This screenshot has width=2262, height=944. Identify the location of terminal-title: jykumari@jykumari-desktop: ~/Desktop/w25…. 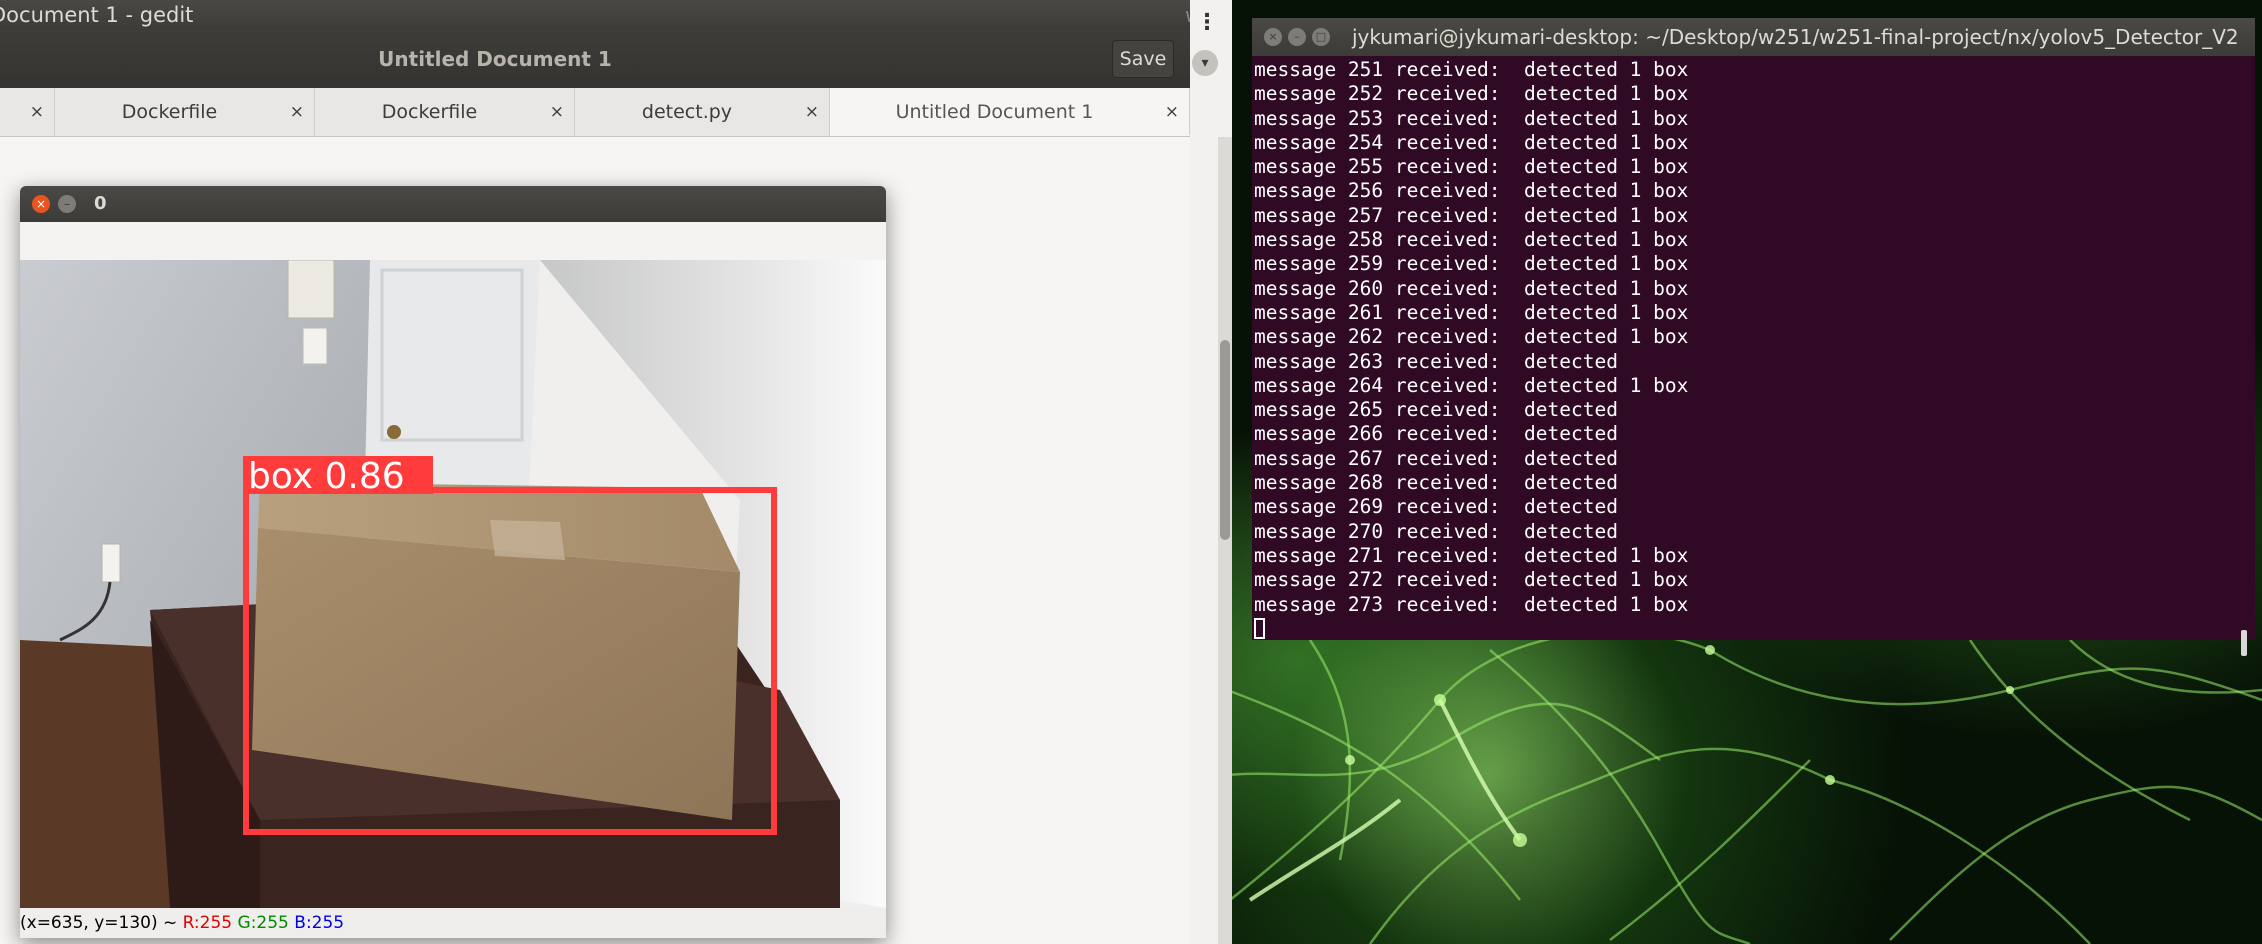
(1795, 37).